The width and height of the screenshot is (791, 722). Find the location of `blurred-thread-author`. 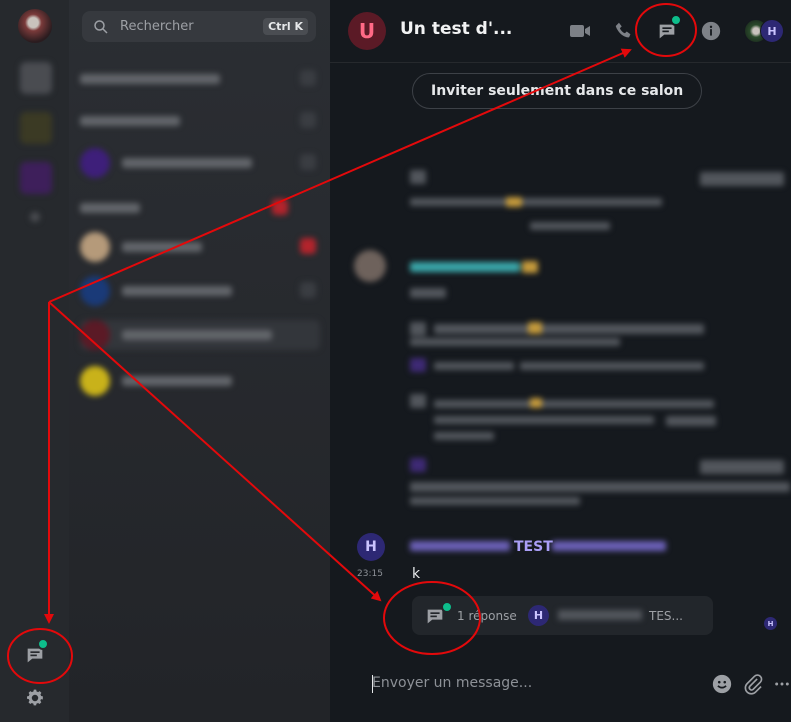

blurred-thread-author is located at coordinates (600, 615).